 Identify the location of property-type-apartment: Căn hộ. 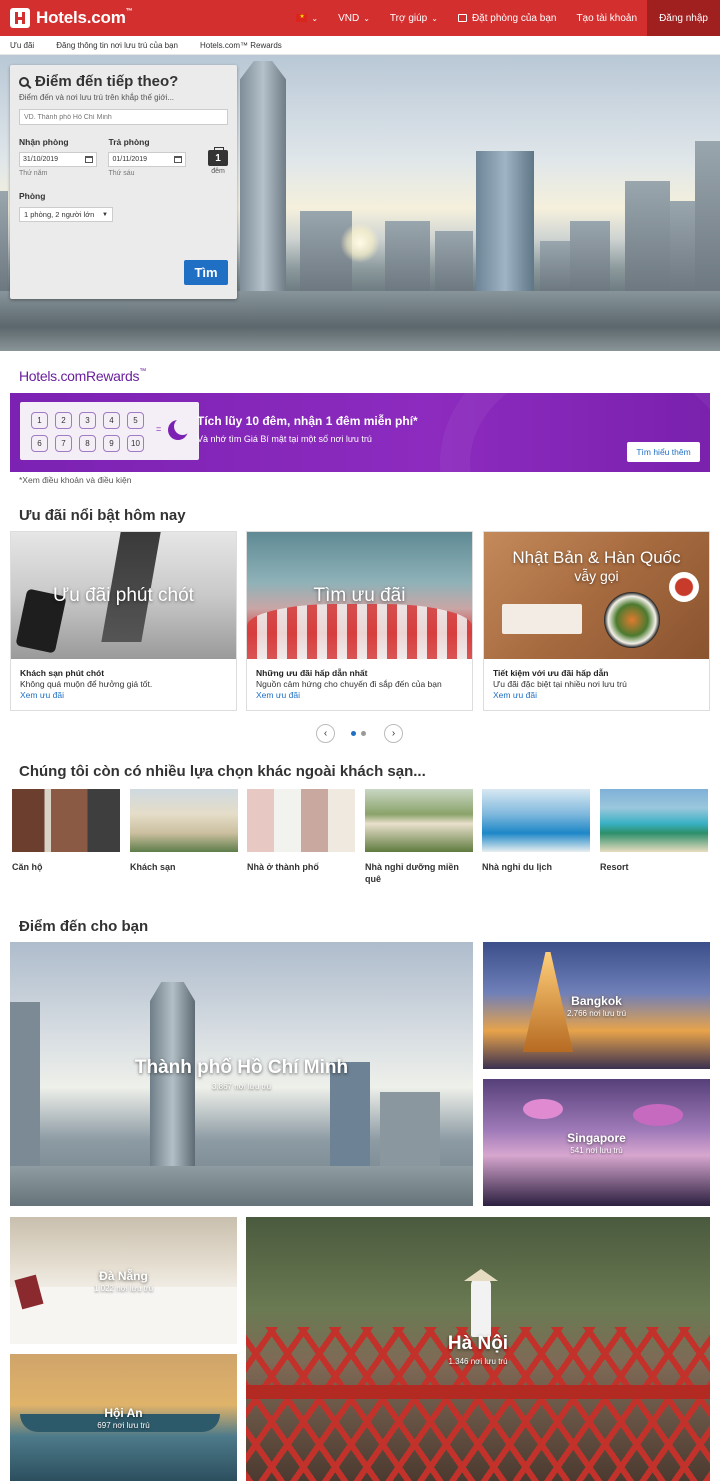
(66, 831).